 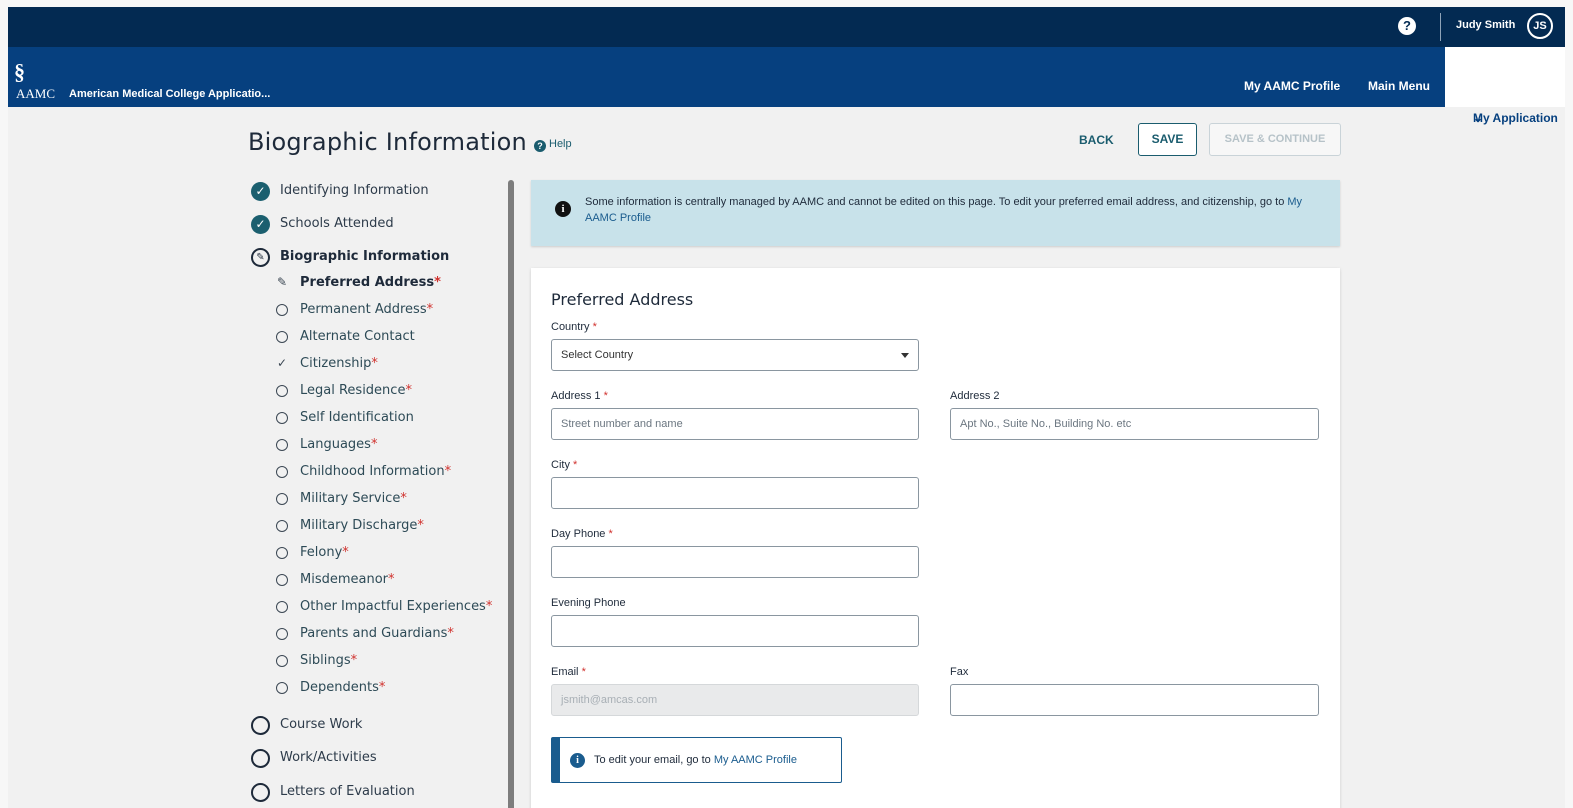 What do you see at coordinates (735, 355) in the screenshot?
I see `country-select: Select Country` at bounding box center [735, 355].